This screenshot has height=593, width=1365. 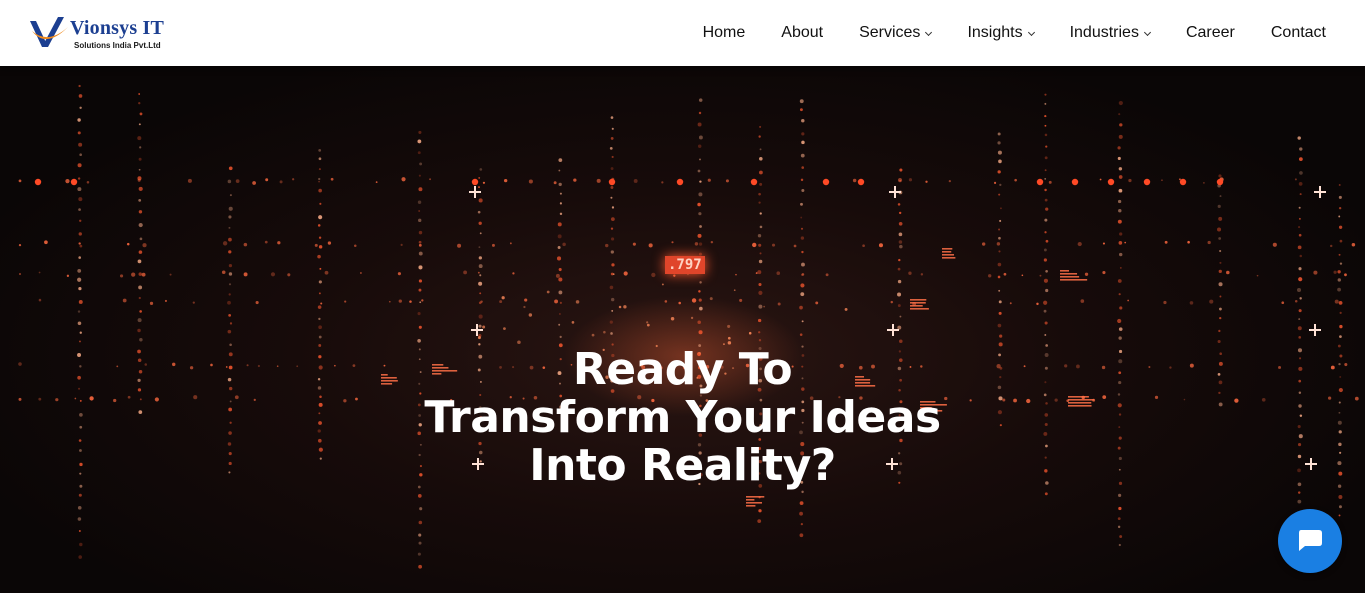 I want to click on hero-counter: .797, so click(x=685, y=265).